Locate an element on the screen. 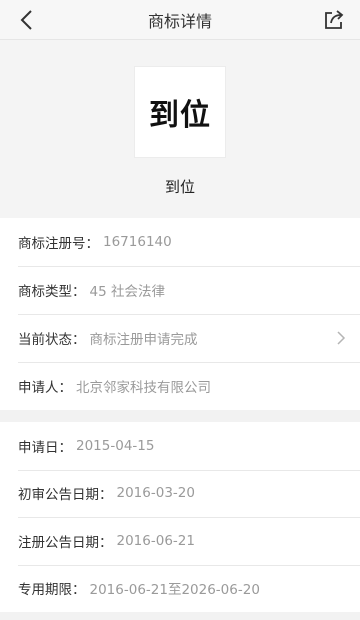 The height and width of the screenshot is (620, 360). chevron-right-icon is located at coordinates (341, 338).